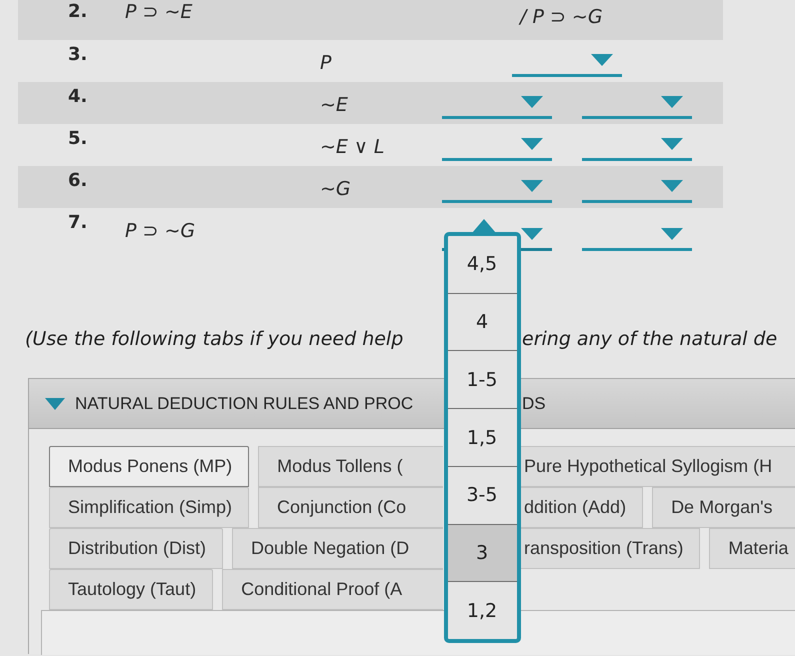  What do you see at coordinates (482, 379) in the screenshot?
I see `dropdown-option: 1-5` at bounding box center [482, 379].